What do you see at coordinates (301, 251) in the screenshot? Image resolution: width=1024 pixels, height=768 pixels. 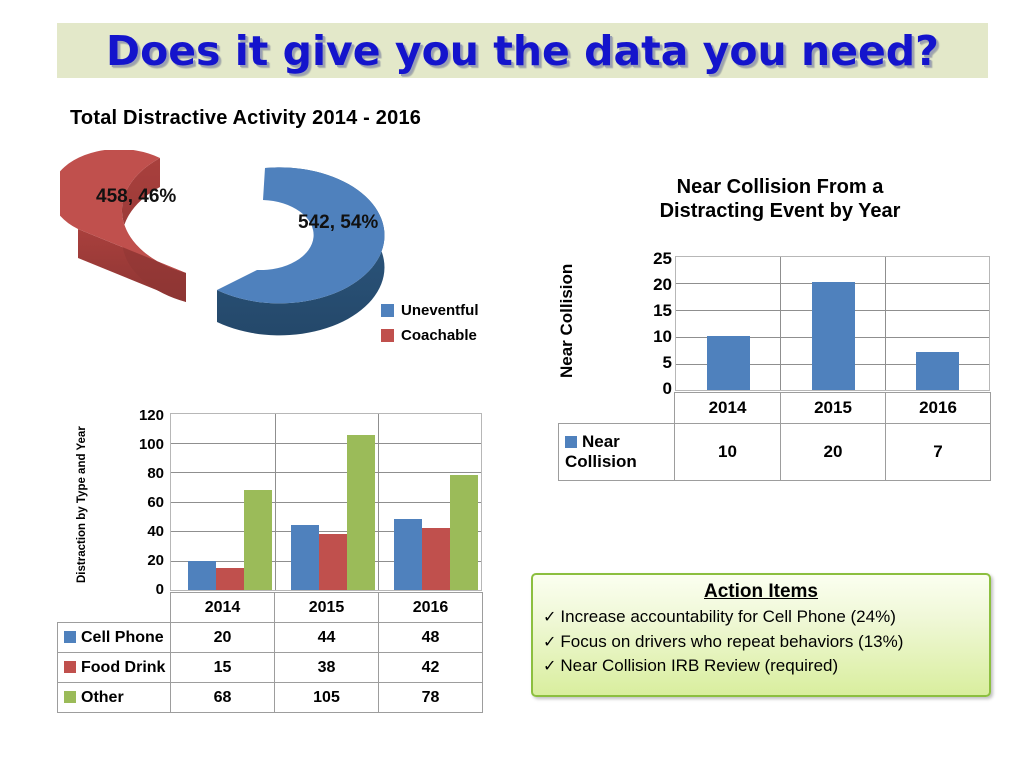 I see `pie-slice-uneventful` at bounding box center [301, 251].